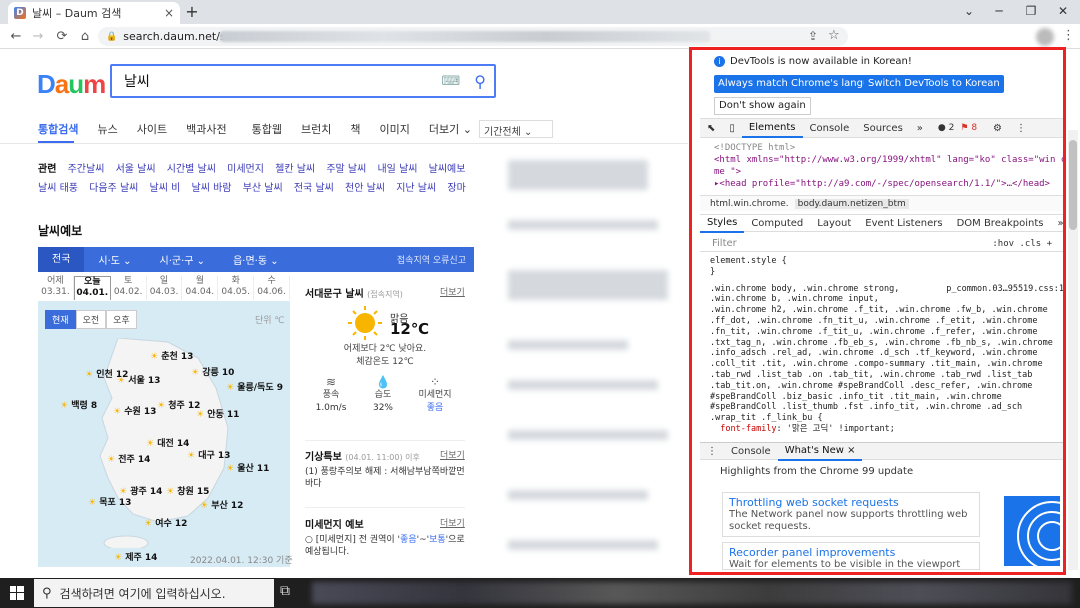 The image size is (1080, 608). What do you see at coordinates (267, 130) in the screenshot?
I see `tab-web: 통합웹` at bounding box center [267, 130].